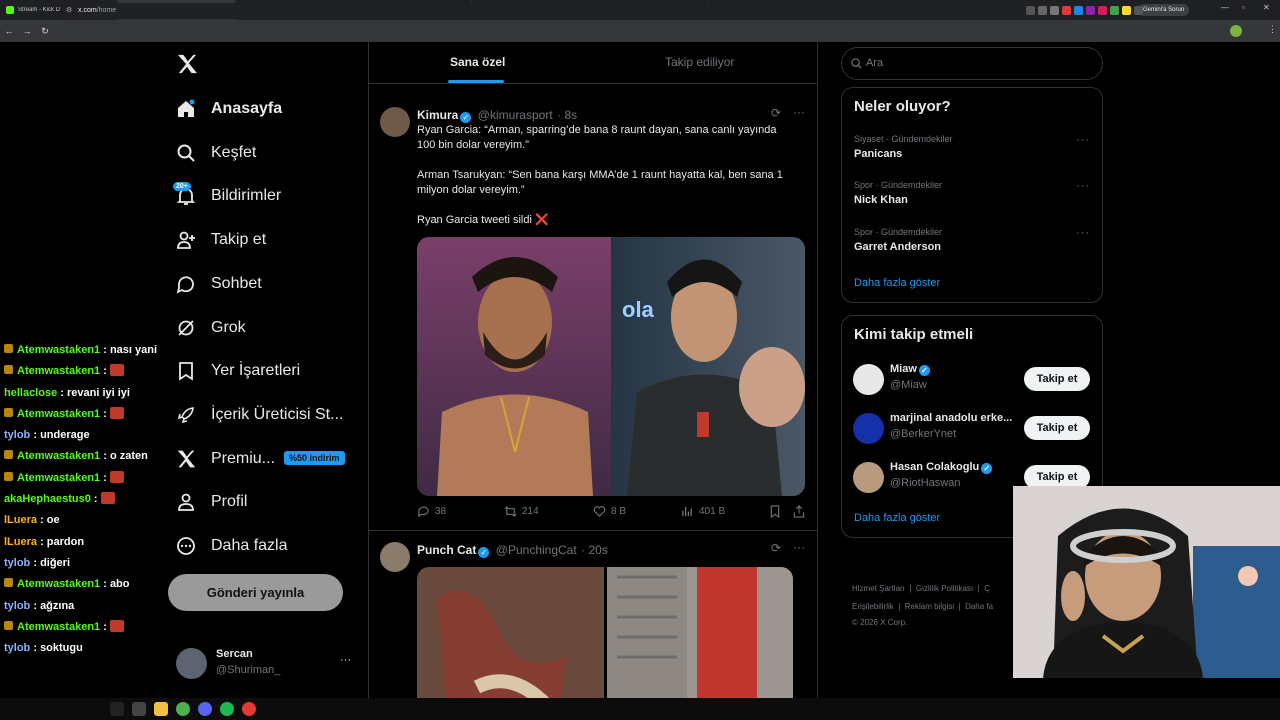  What do you see at coordinates (229, 109) in the screenshot?
I see `sidebar-item-home: Anasayfa` at bounding box center [229, 109].